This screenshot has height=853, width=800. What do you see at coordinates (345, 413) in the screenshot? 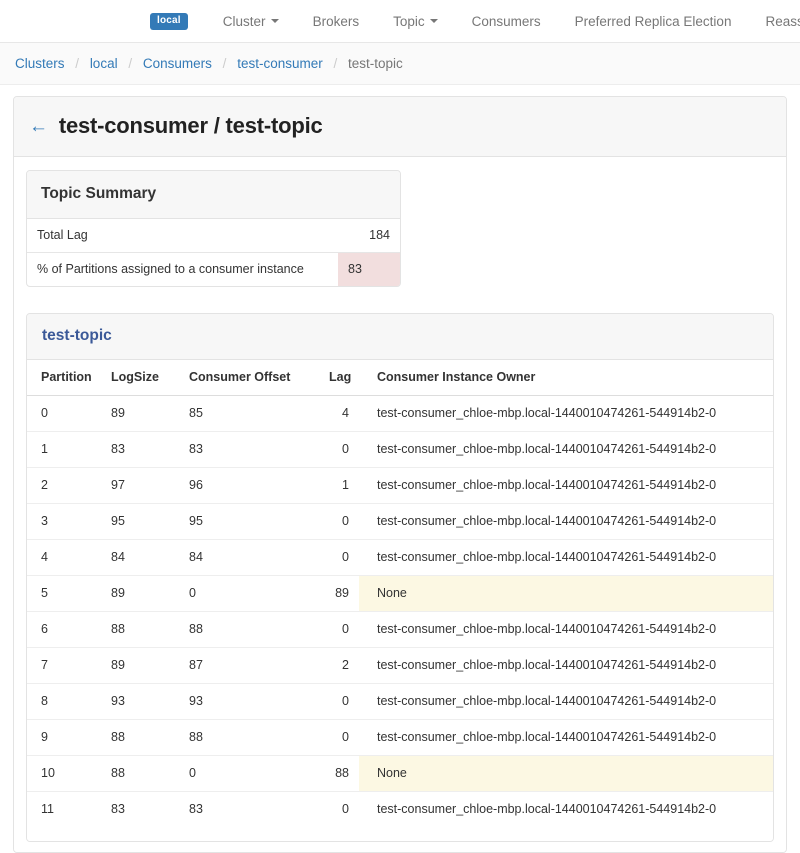
I see `cell-lag: 4` at bounding box center [345, 413].